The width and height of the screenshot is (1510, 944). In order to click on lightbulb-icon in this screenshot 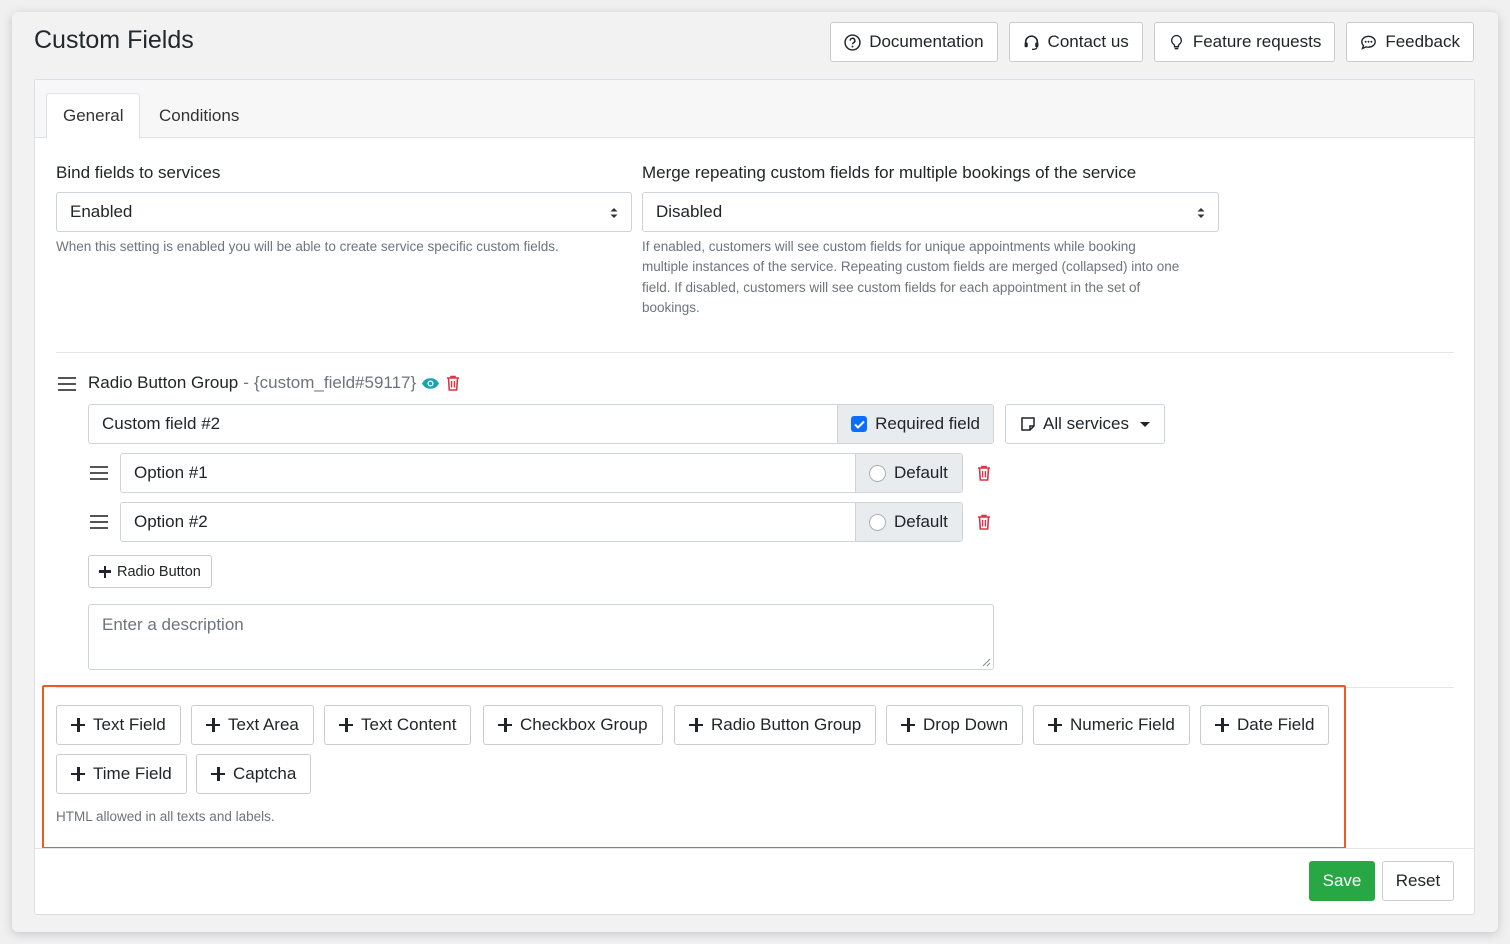, I will do `click(1176, 41)`.